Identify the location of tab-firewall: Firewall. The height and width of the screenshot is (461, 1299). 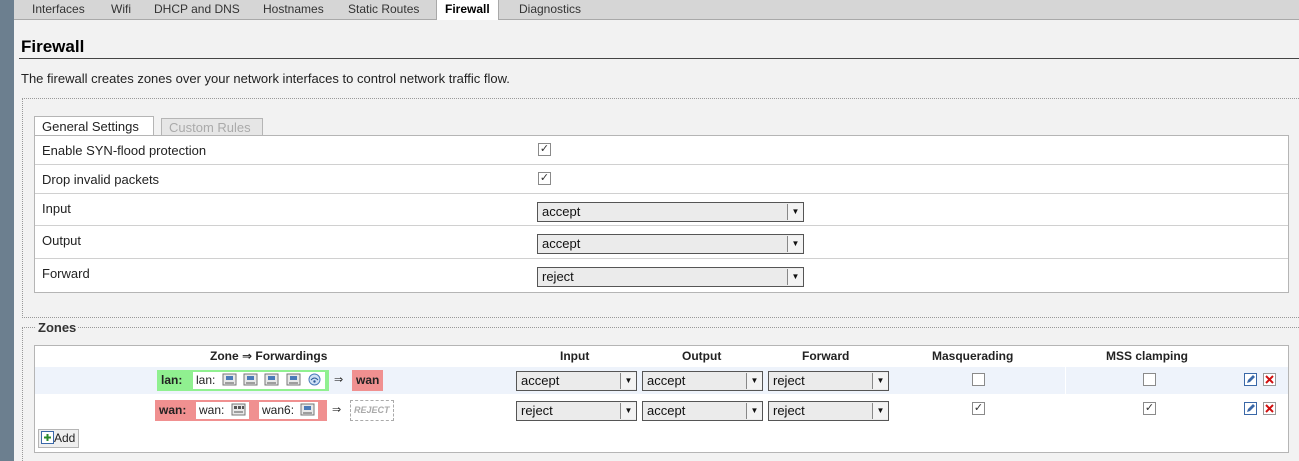
(467, 10).